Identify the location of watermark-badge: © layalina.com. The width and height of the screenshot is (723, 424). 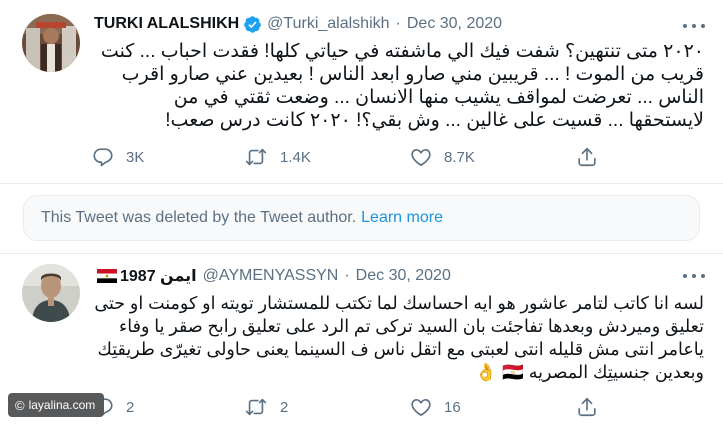
(56, 405).